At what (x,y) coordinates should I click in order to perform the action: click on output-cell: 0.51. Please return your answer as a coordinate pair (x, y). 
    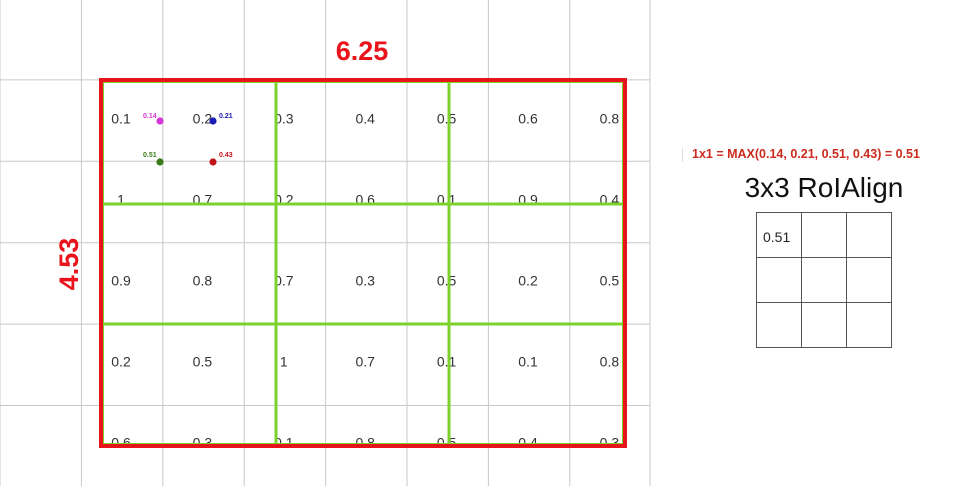
    Looking at the image, I should click on (779, 235).